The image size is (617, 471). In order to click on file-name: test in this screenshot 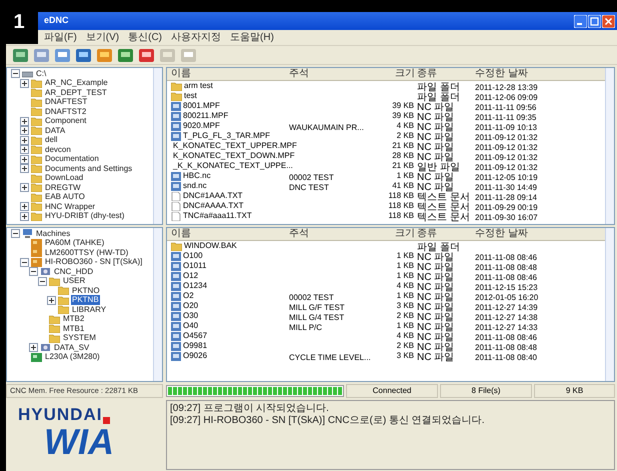, I will do `click(190, 96)`.